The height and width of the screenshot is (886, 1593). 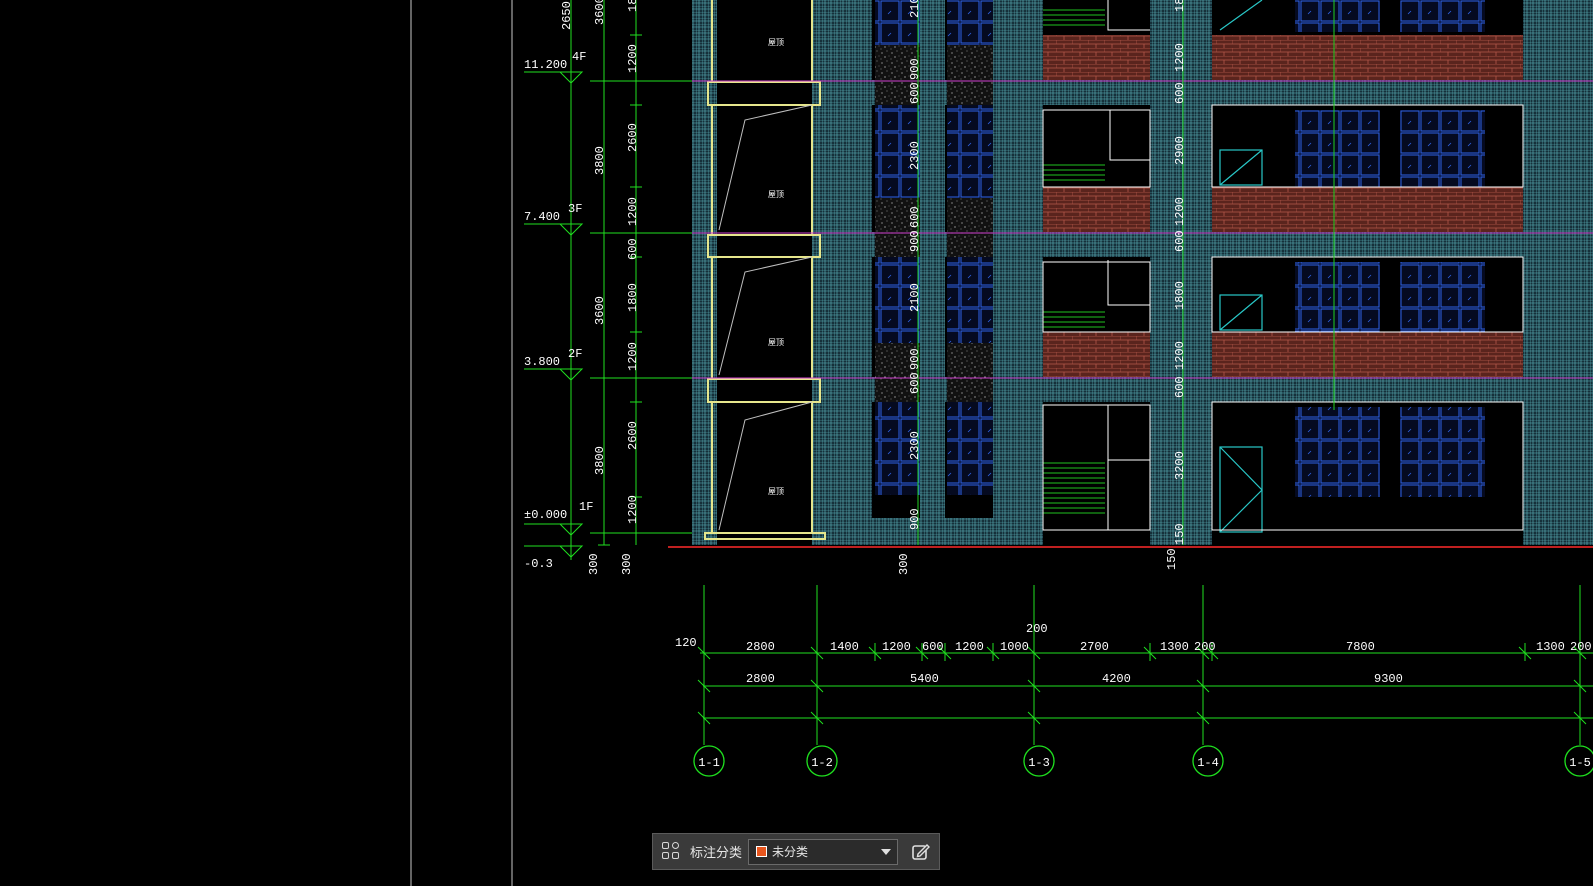 I want to click on dim-label: 1400, so click(x=844, y=647).